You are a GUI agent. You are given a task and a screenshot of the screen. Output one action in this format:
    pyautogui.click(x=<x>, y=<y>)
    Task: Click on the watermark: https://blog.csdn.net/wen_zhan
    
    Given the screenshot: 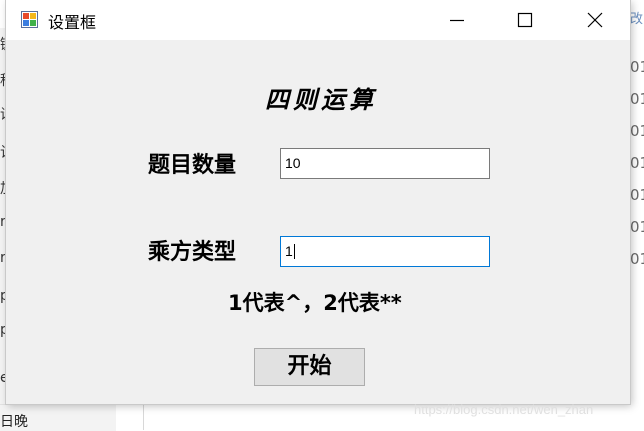 What is the action you would take?
    pyautogui.click(x=504, y=409)
    